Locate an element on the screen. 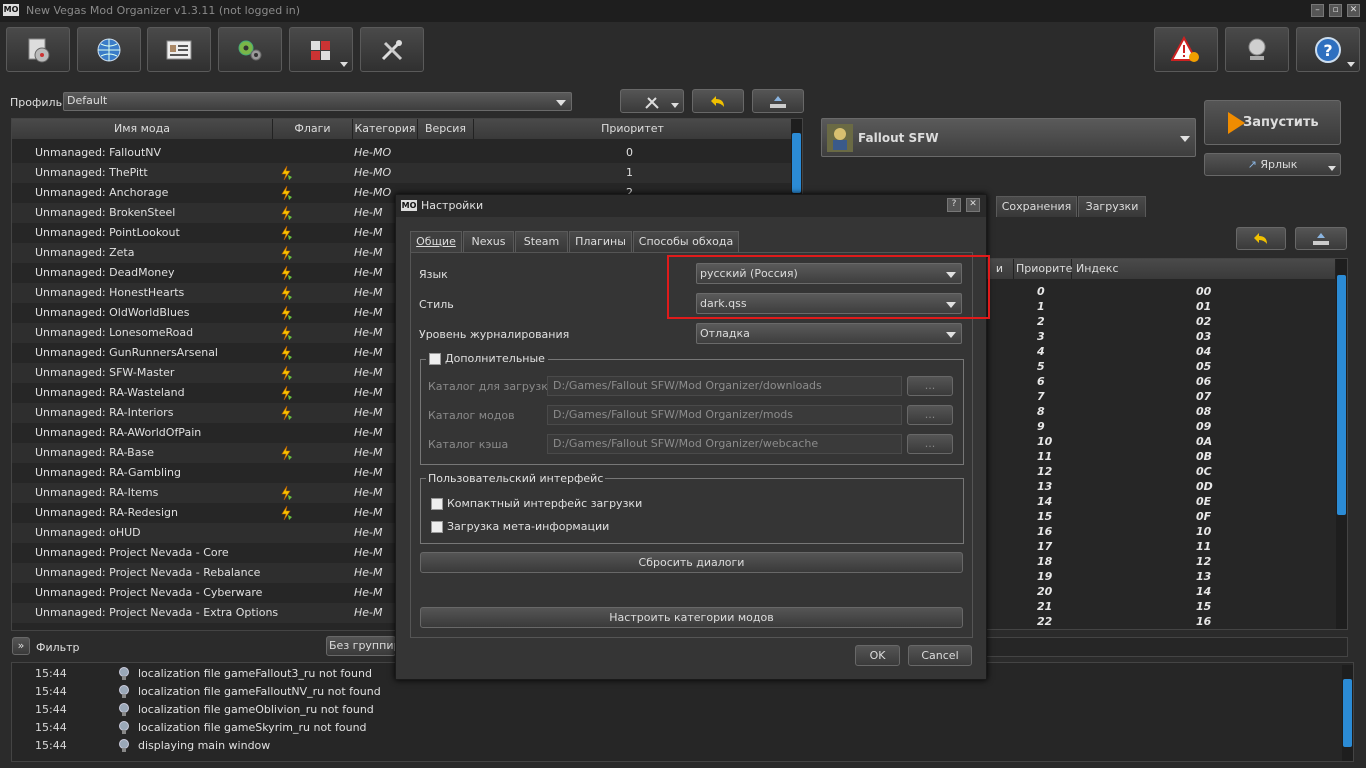  expand-filter-button: » is located at coordinates (21, 646).